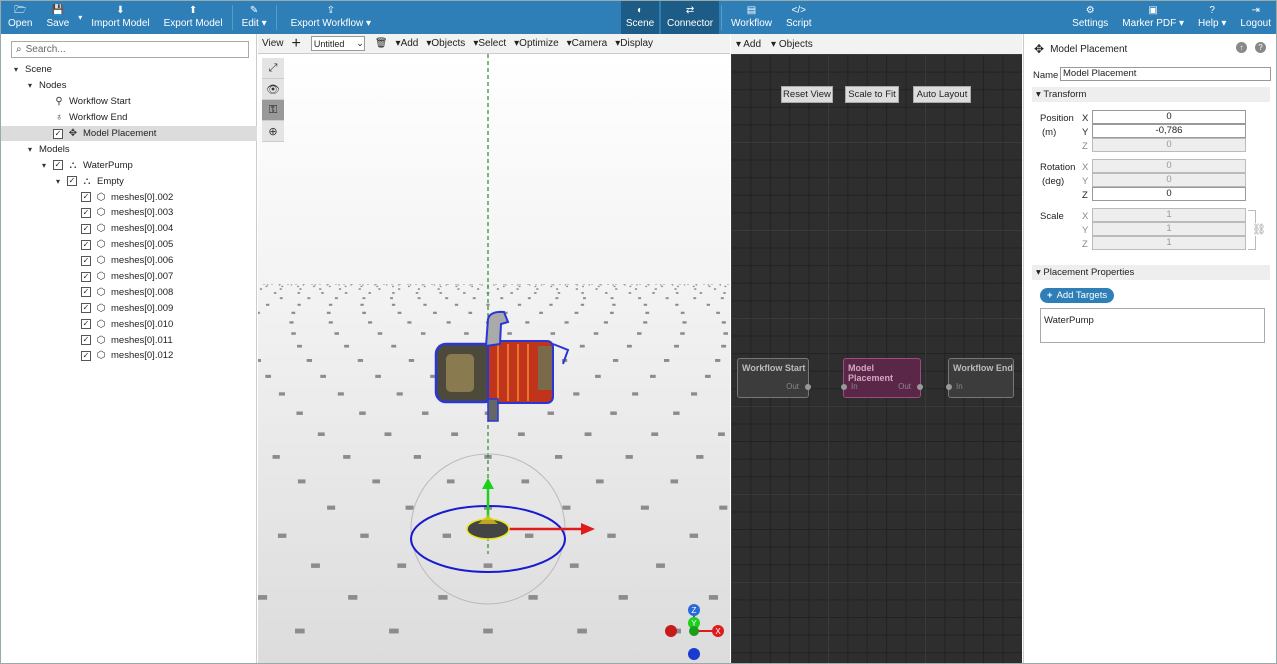  What do you see at coordinates (273, 131) in the screenshot?
I see `move-gizmo-icon: ⊕` at bounding box center [273, 131].